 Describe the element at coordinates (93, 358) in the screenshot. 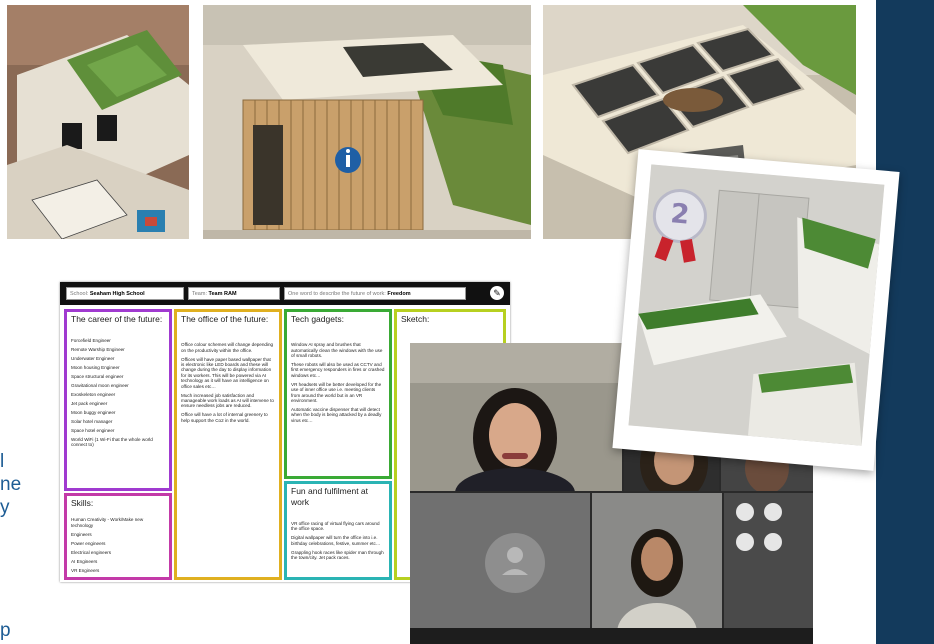

I see `list-item: Underwater Engineer` at that location.